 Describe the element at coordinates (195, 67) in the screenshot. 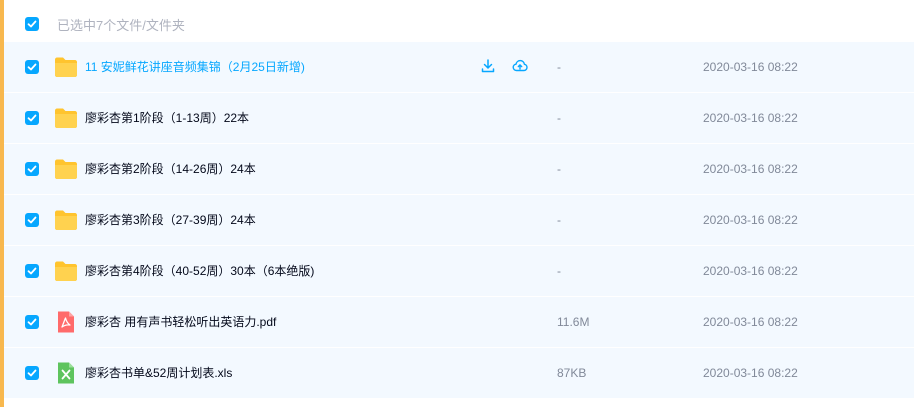

I see `file-name: 11 安妮鲜花讲座音频集锦（2月25日新增)` at that location.